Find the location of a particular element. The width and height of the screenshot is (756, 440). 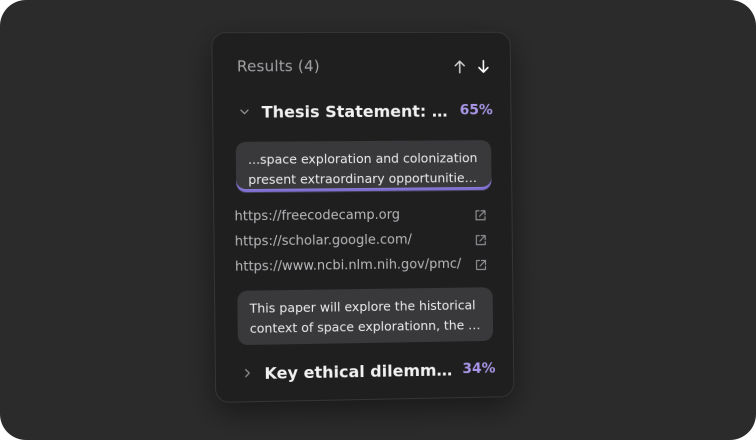

source-link: https://scholar.google.com/ is located at coordinates (362, 240).